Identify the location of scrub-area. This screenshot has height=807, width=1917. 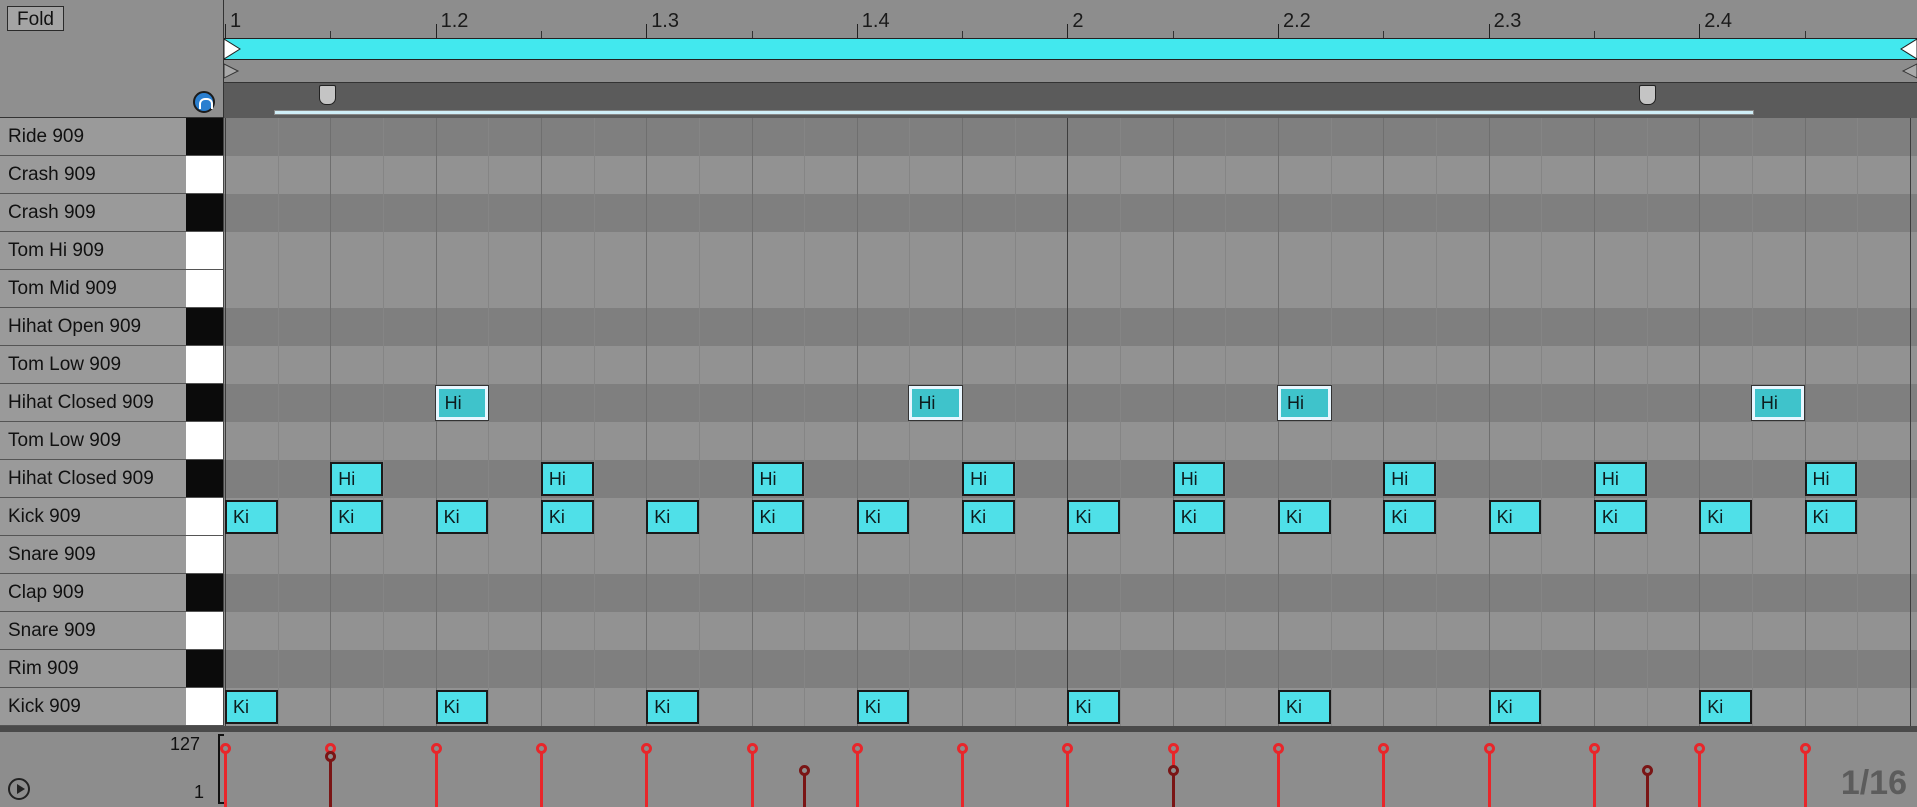
(1070, 100).